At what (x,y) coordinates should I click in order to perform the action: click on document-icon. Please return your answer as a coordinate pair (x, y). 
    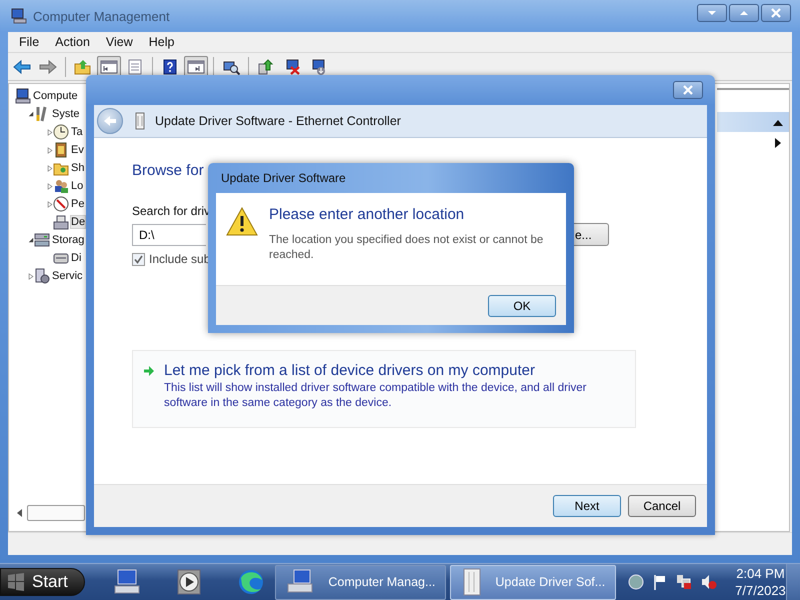
    Looking at the image, I should click on (135, 66).